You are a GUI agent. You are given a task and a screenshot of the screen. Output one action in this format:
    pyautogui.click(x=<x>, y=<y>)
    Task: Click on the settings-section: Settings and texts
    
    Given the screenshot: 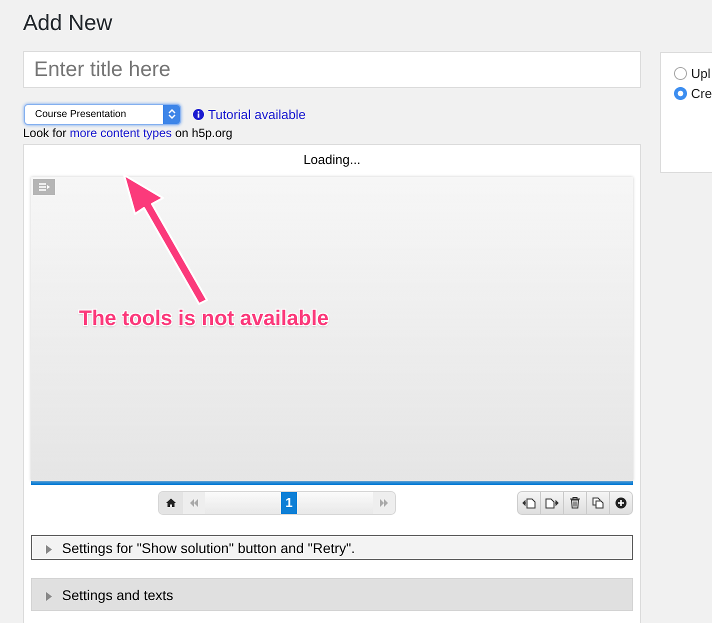 What is the action you would take?
    pyautogui.click(x=332, y=594)
    